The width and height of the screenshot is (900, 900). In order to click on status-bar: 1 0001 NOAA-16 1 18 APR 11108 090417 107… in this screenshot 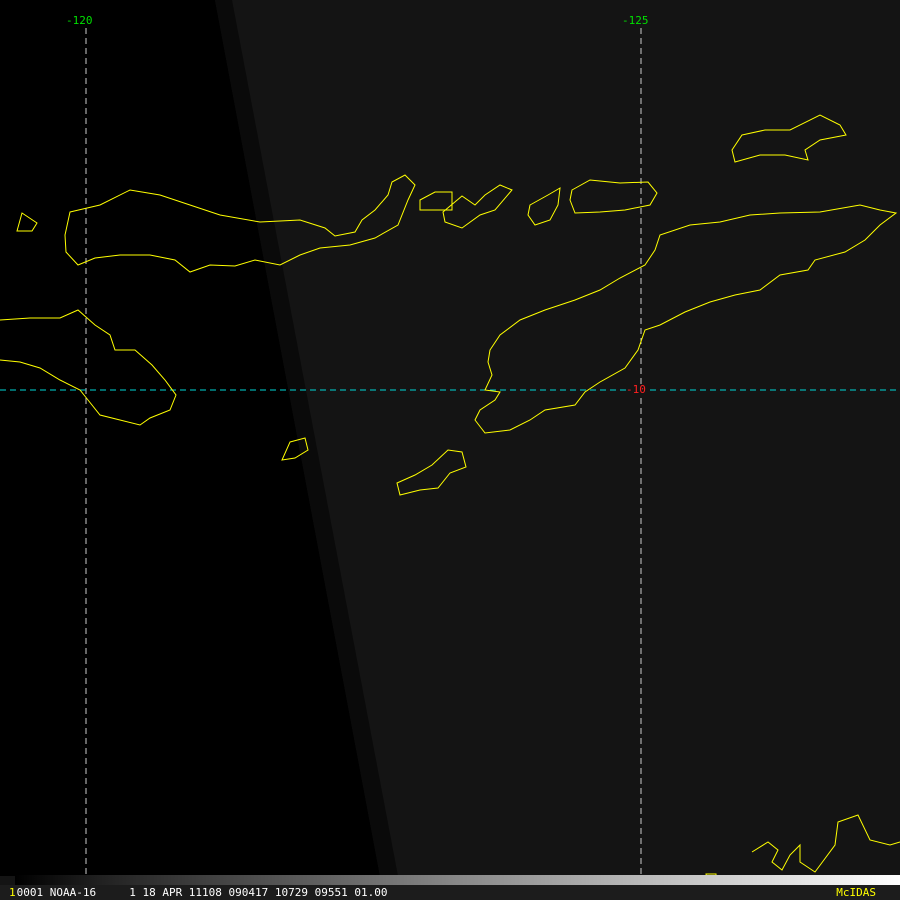, I will do `click(450, 892)`.